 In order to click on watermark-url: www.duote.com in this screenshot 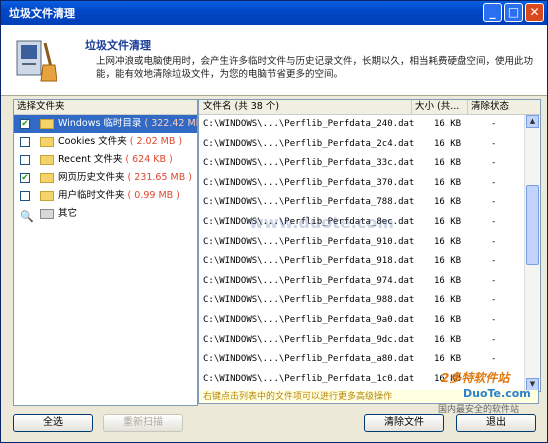, I will do `click(321, 222)`.